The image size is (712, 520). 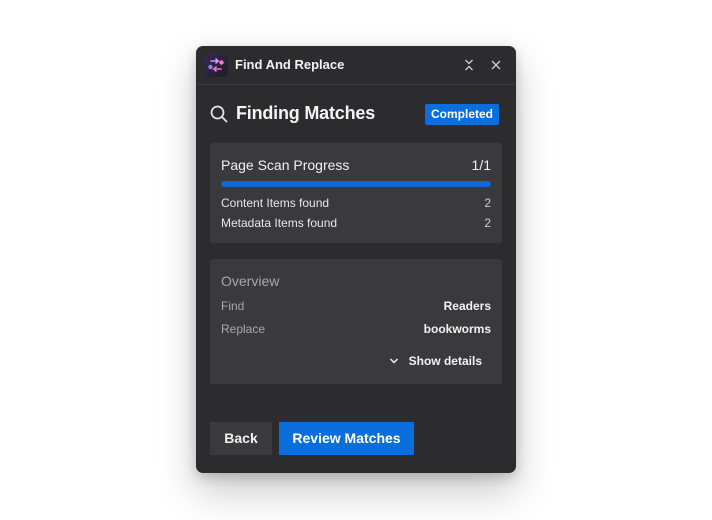 What do you see at coordinates (462, 114) in the screenshot?
I see `status-badge: Completed` at bounding box center [462, 114].